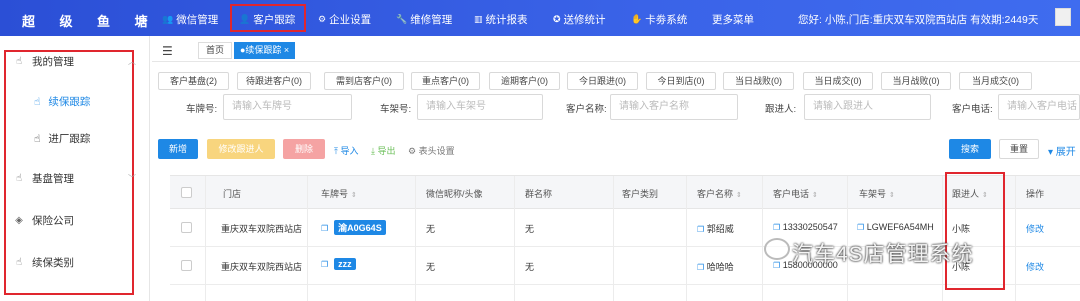 This screenshot has width=1080, height=301. What do you see at coordinates (1039, 107) in the screenshot?
I see `phone-input: 请输入客户电话` at bounding box center [1039, 107].